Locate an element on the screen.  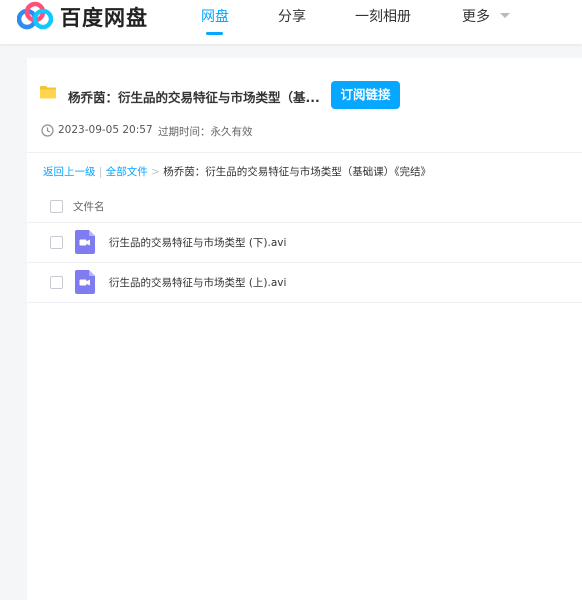
breadcrumb-current: 杨乔茵：衍生品的交易特征与市场类型（基础课）《完结》 is located at coordinates (297, 172).